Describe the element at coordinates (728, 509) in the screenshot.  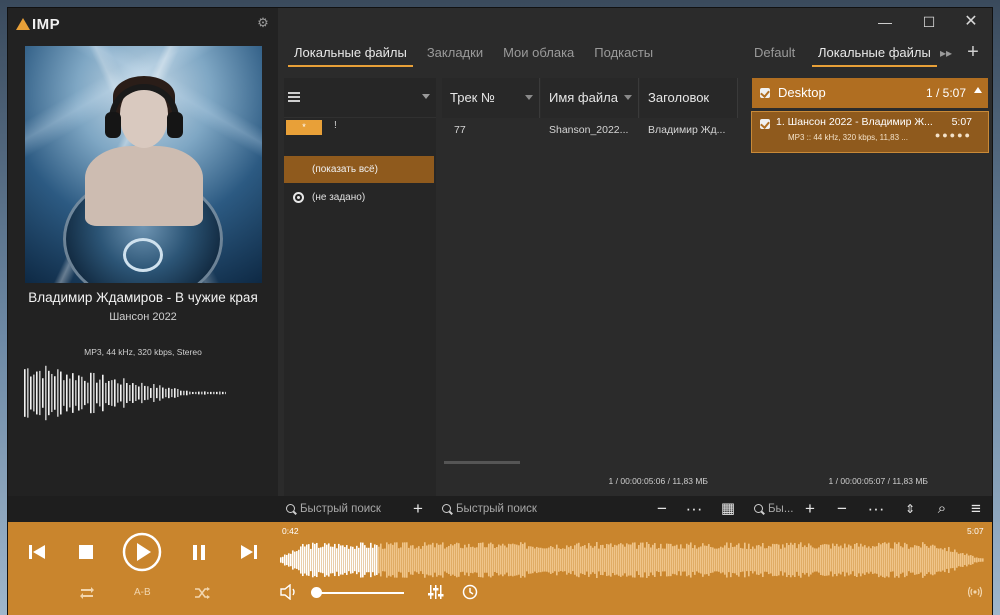
I see `grid-icon: ▦` at that location.